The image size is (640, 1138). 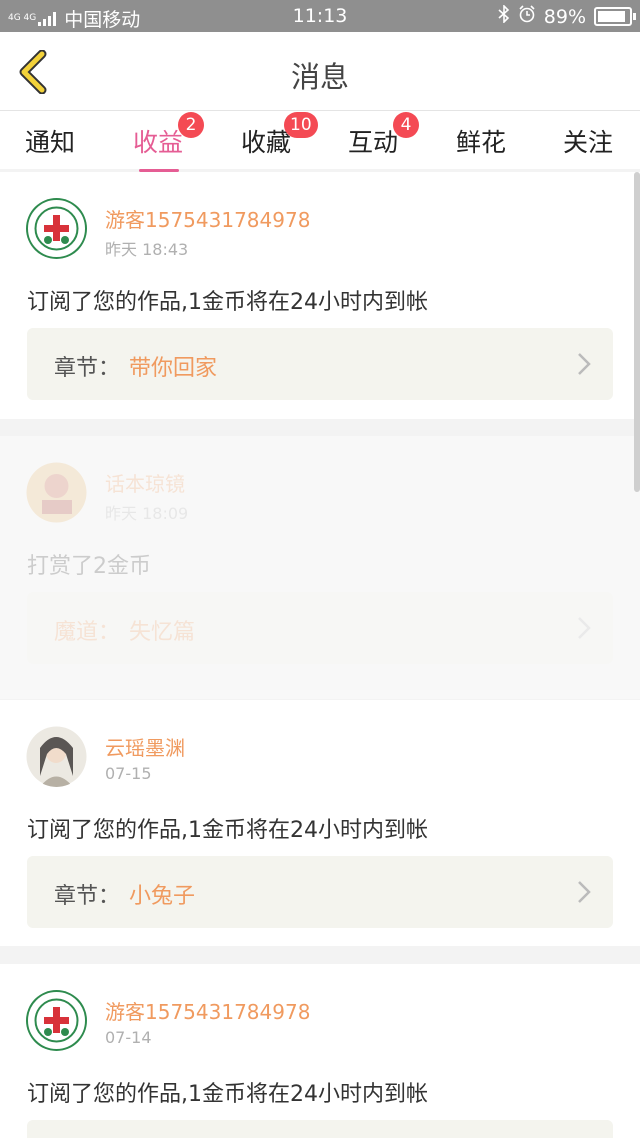 I want to click on tab-notification: 通知, so click(x=50, y=141).